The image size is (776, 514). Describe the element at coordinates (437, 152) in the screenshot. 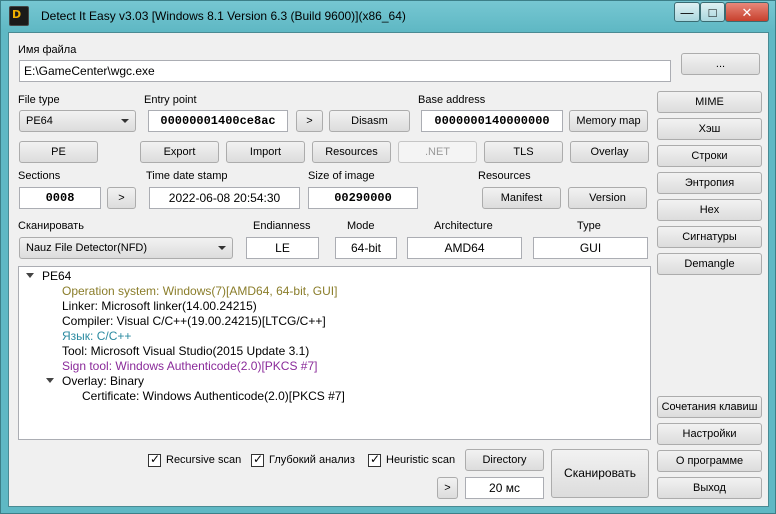

I see `net-button: .NET` at that location.